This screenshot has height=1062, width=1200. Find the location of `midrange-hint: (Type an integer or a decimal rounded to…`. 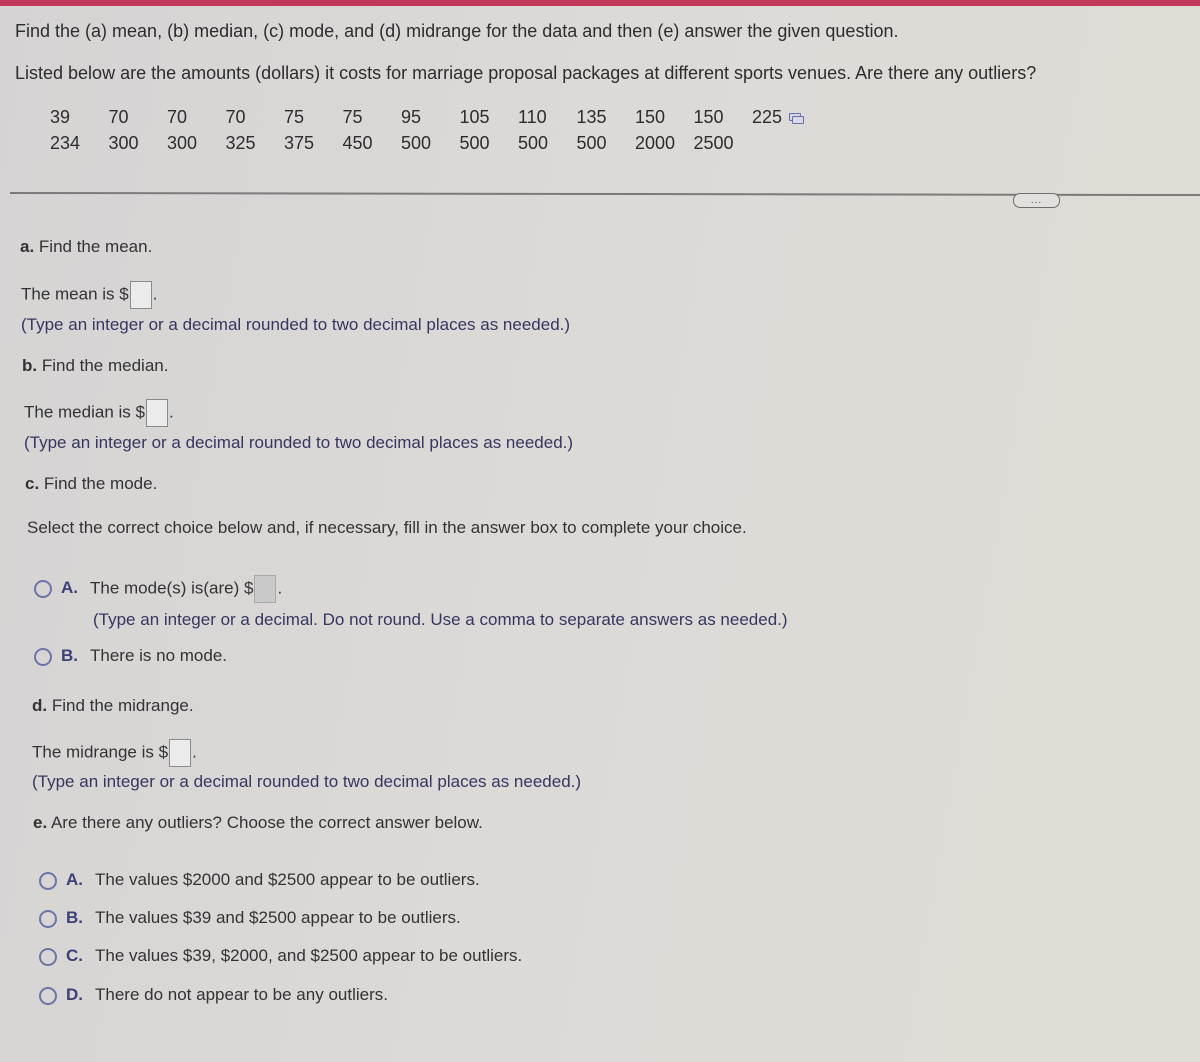

midrange-hint: (Type an integer or a decimal rounded to… is located at coordinates (307, 781).